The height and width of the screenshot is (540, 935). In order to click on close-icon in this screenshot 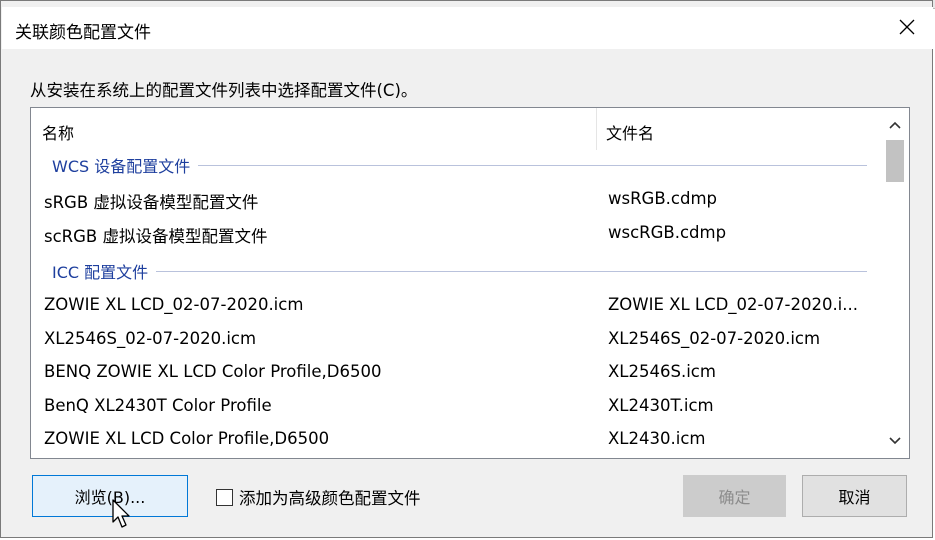, I will do `click(907, 27)`.